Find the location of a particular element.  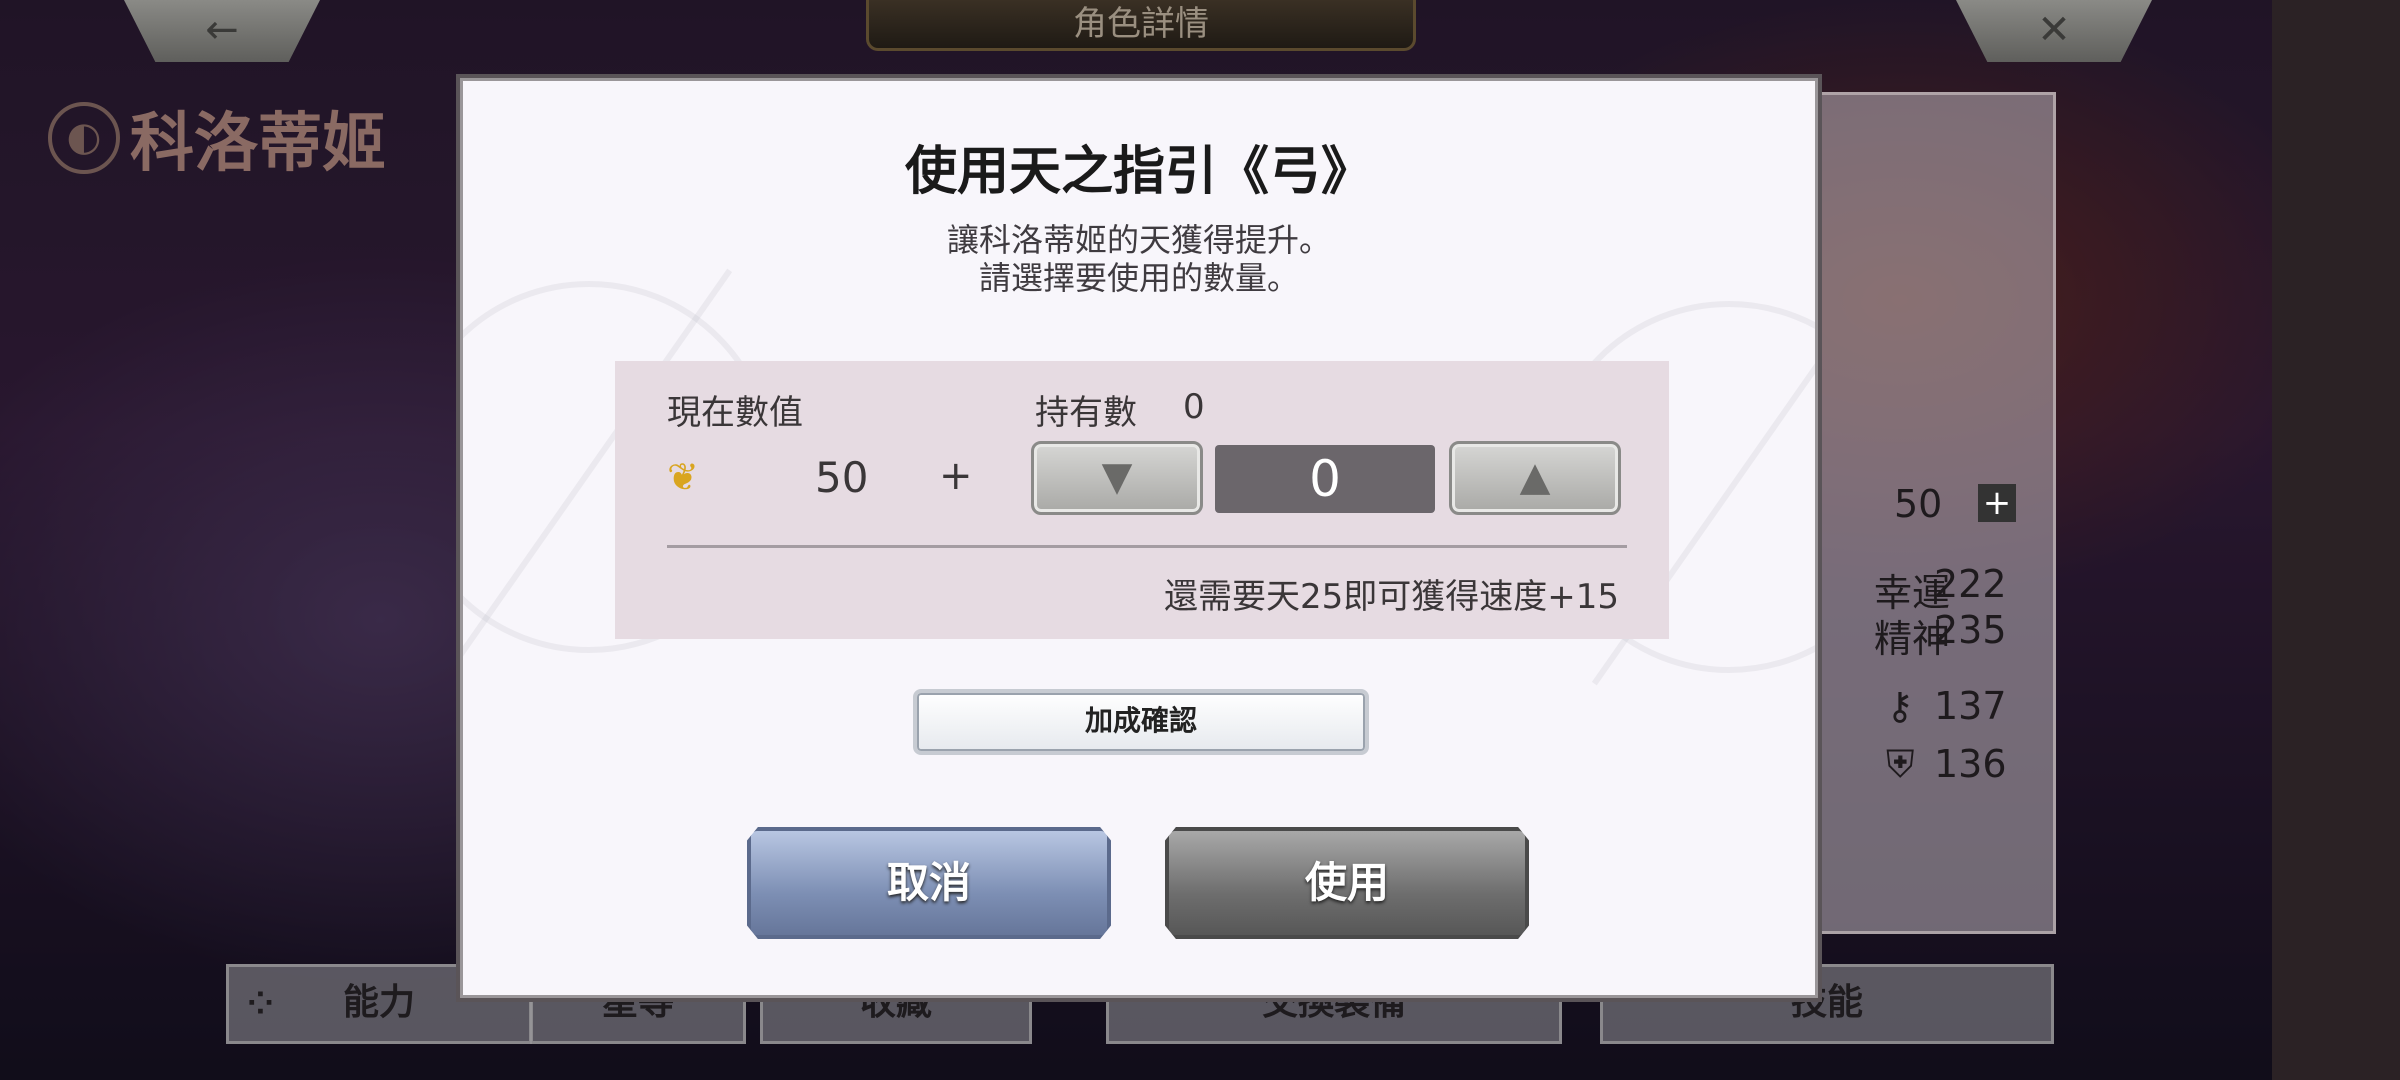

decrease-button: ▼ is located at coordinates (1117, 478).